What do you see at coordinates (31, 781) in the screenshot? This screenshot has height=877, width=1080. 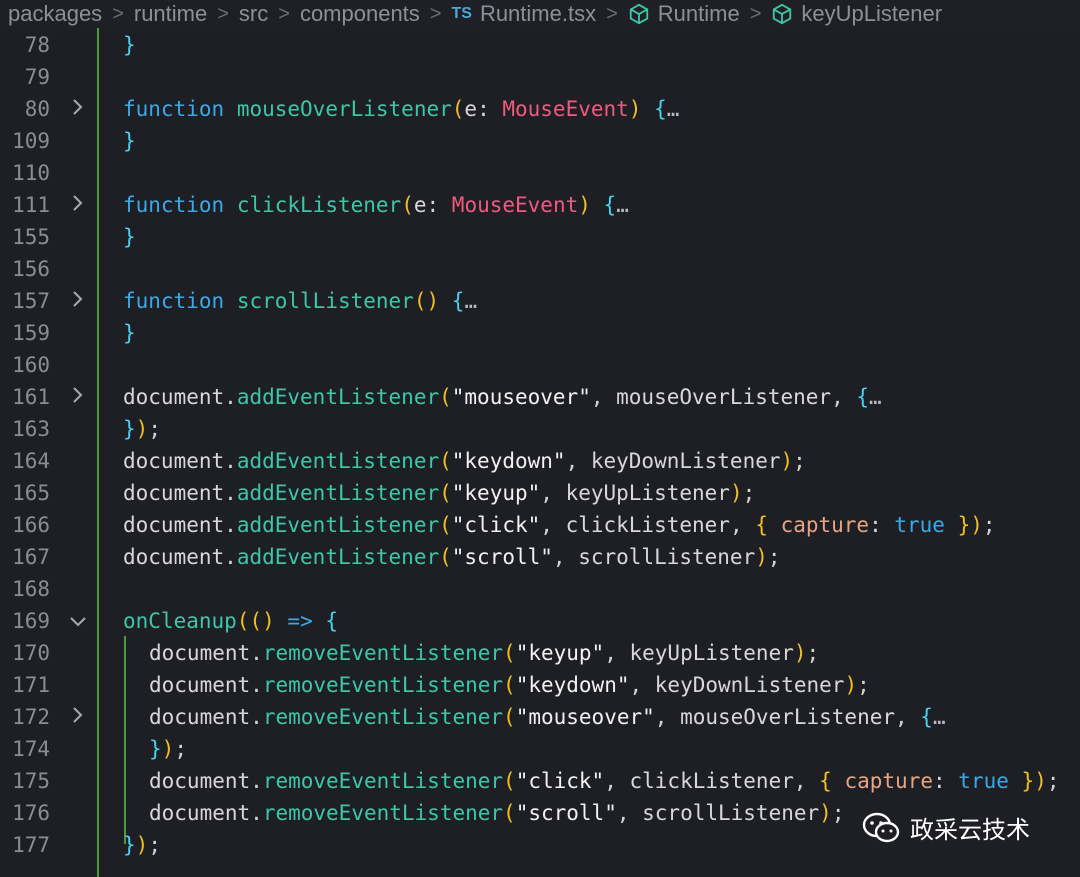 I see `line-number: 175` at bounding box center [31, 781].